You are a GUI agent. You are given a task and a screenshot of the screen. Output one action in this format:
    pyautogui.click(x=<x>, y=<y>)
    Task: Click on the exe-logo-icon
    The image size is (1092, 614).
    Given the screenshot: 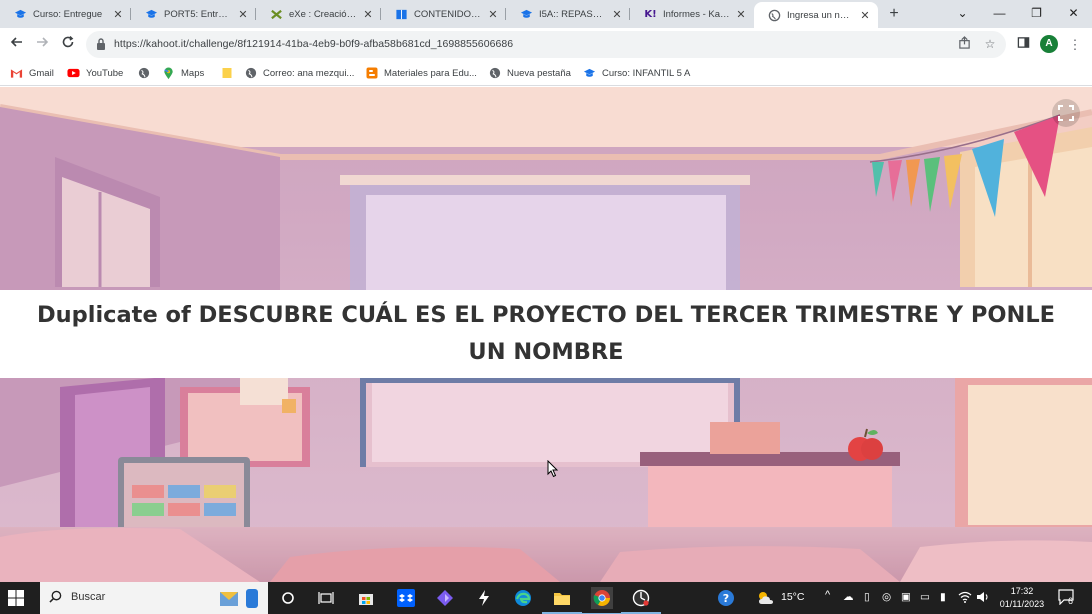 What is the action you would take?
    pyautogui.click(x=276, y=14)
    